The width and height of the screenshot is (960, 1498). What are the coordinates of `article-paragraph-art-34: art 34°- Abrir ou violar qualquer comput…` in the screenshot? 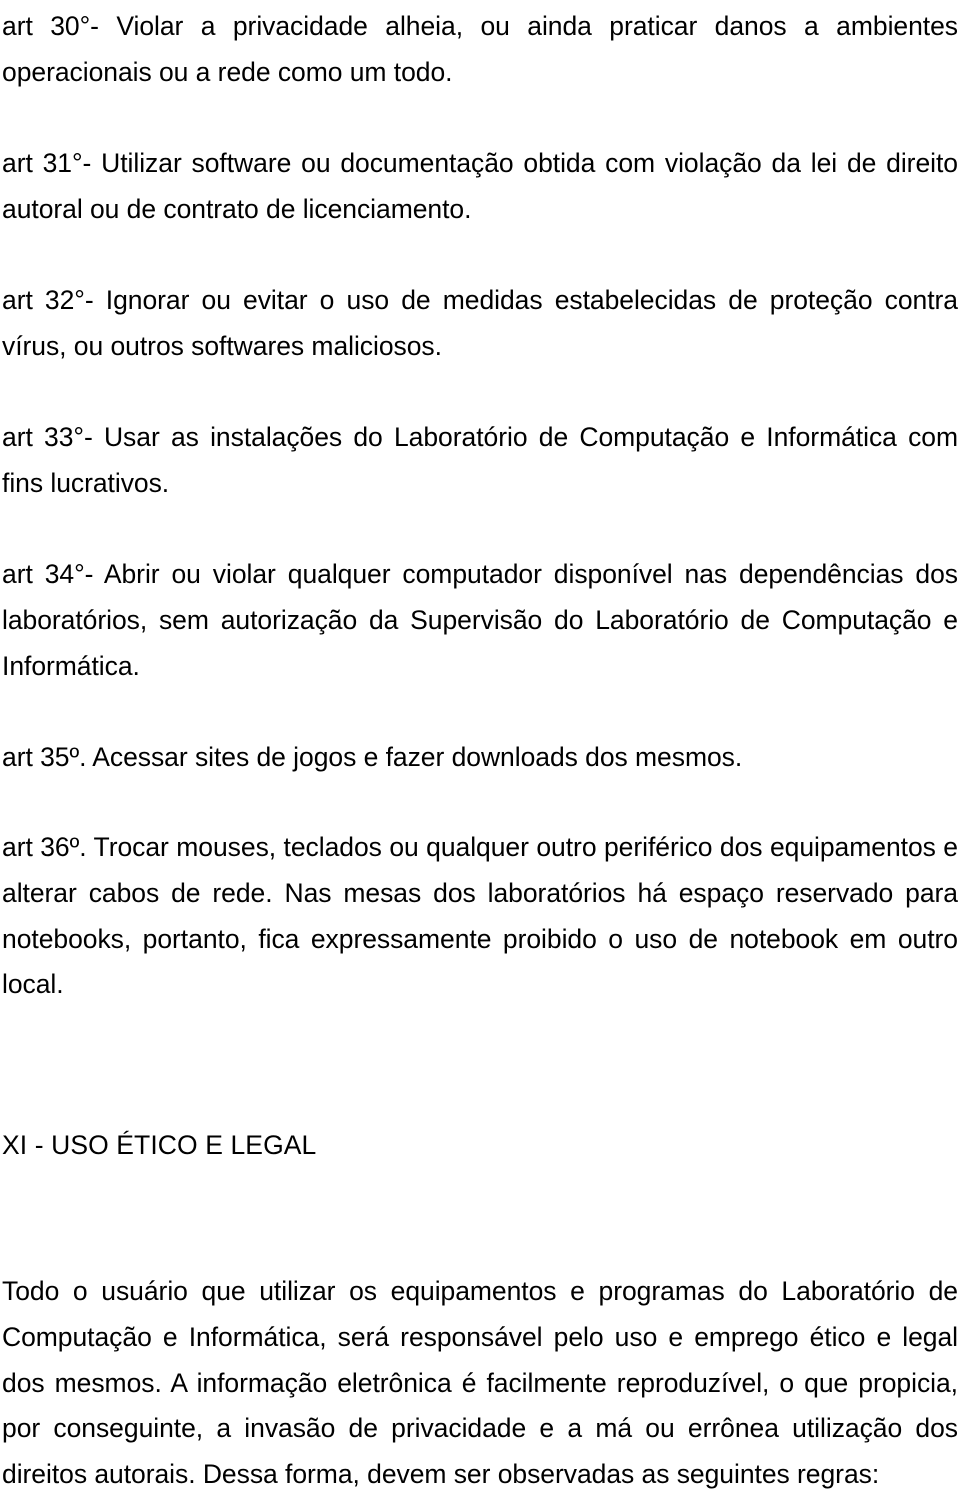 It's located at (480, 620).